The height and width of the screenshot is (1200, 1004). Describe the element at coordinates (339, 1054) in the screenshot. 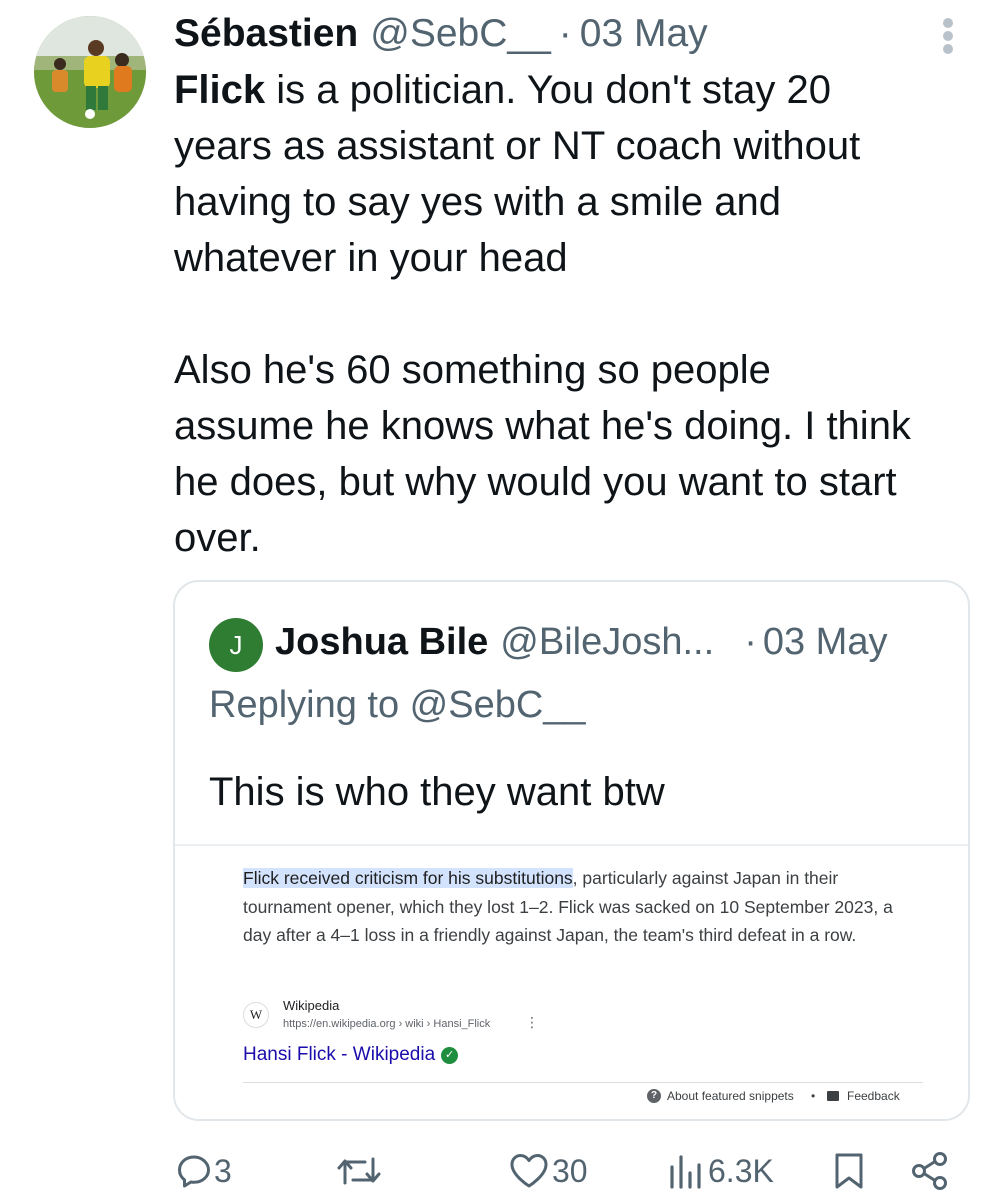

I see `snippet-link-title: Hansi Flick - Wikipedia` at that location.